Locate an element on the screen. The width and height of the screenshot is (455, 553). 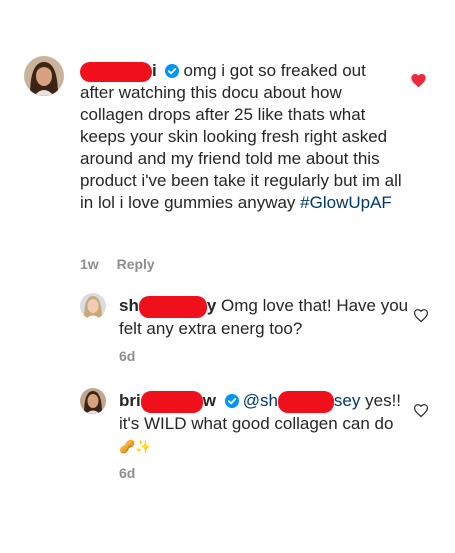
reply-button: Reply is located at coordinates (136, 264).